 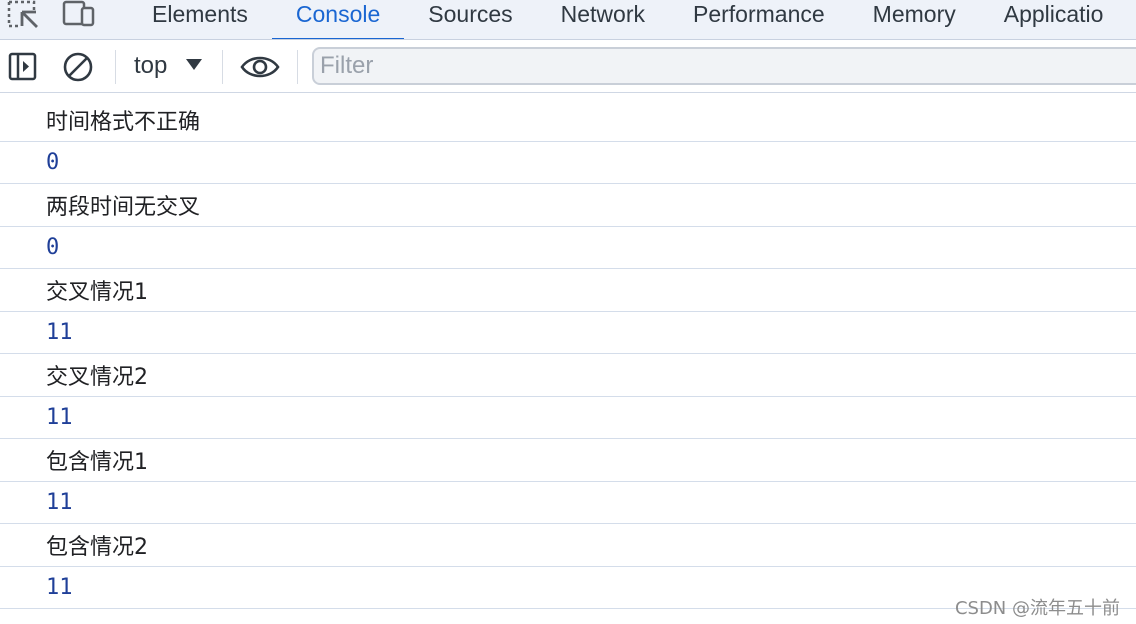 I want to click on tab-application: Applicatio, so click(x=1054, y=19).